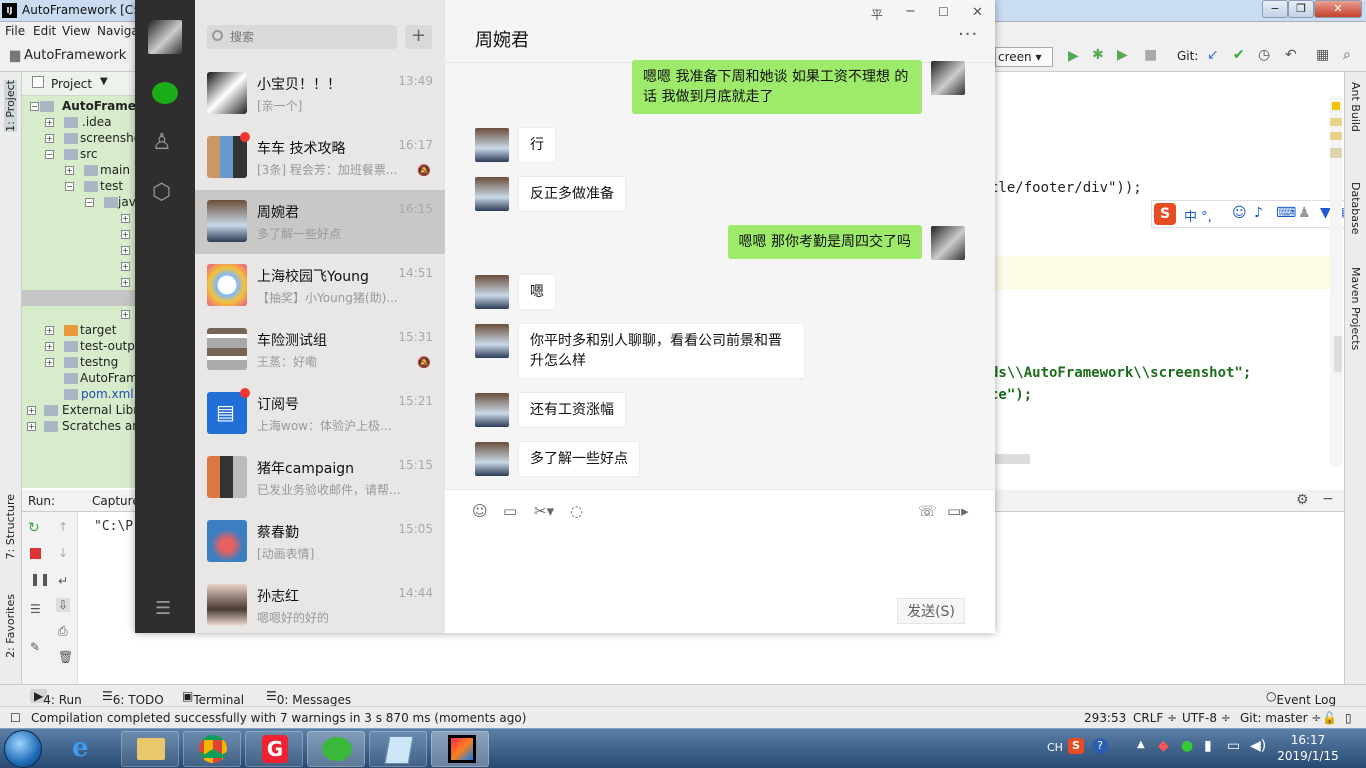 The width and height of the screenshot is (1366, 768). I want to click on conversation-item: 小宝贝！！！ 13:49 [亲一个], so click(320, 94).